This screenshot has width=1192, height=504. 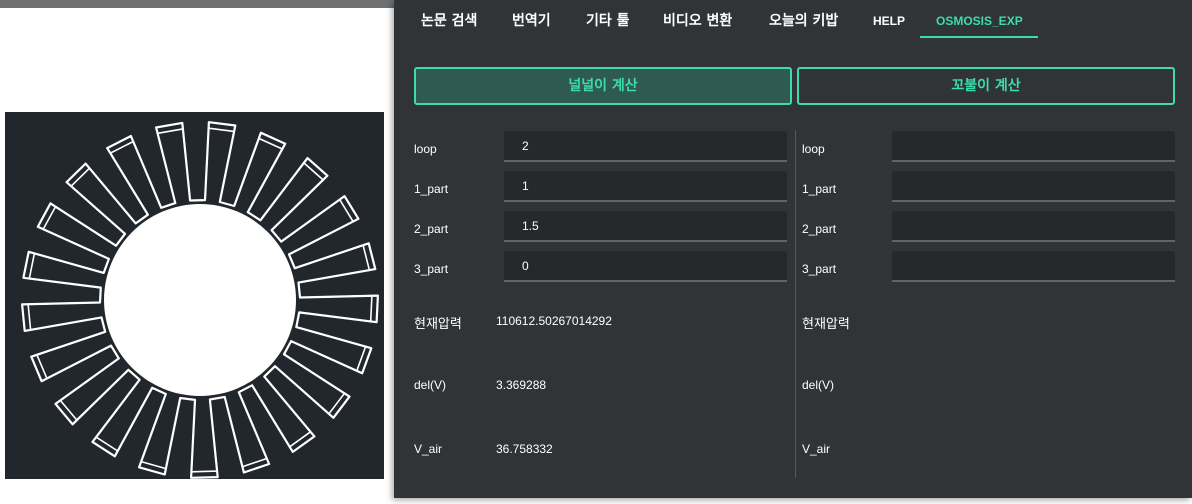 What do you see at coordinates (645, 226) in the screenshot?
I see `part2-input: 1.5` at bounding box center [645, 226].